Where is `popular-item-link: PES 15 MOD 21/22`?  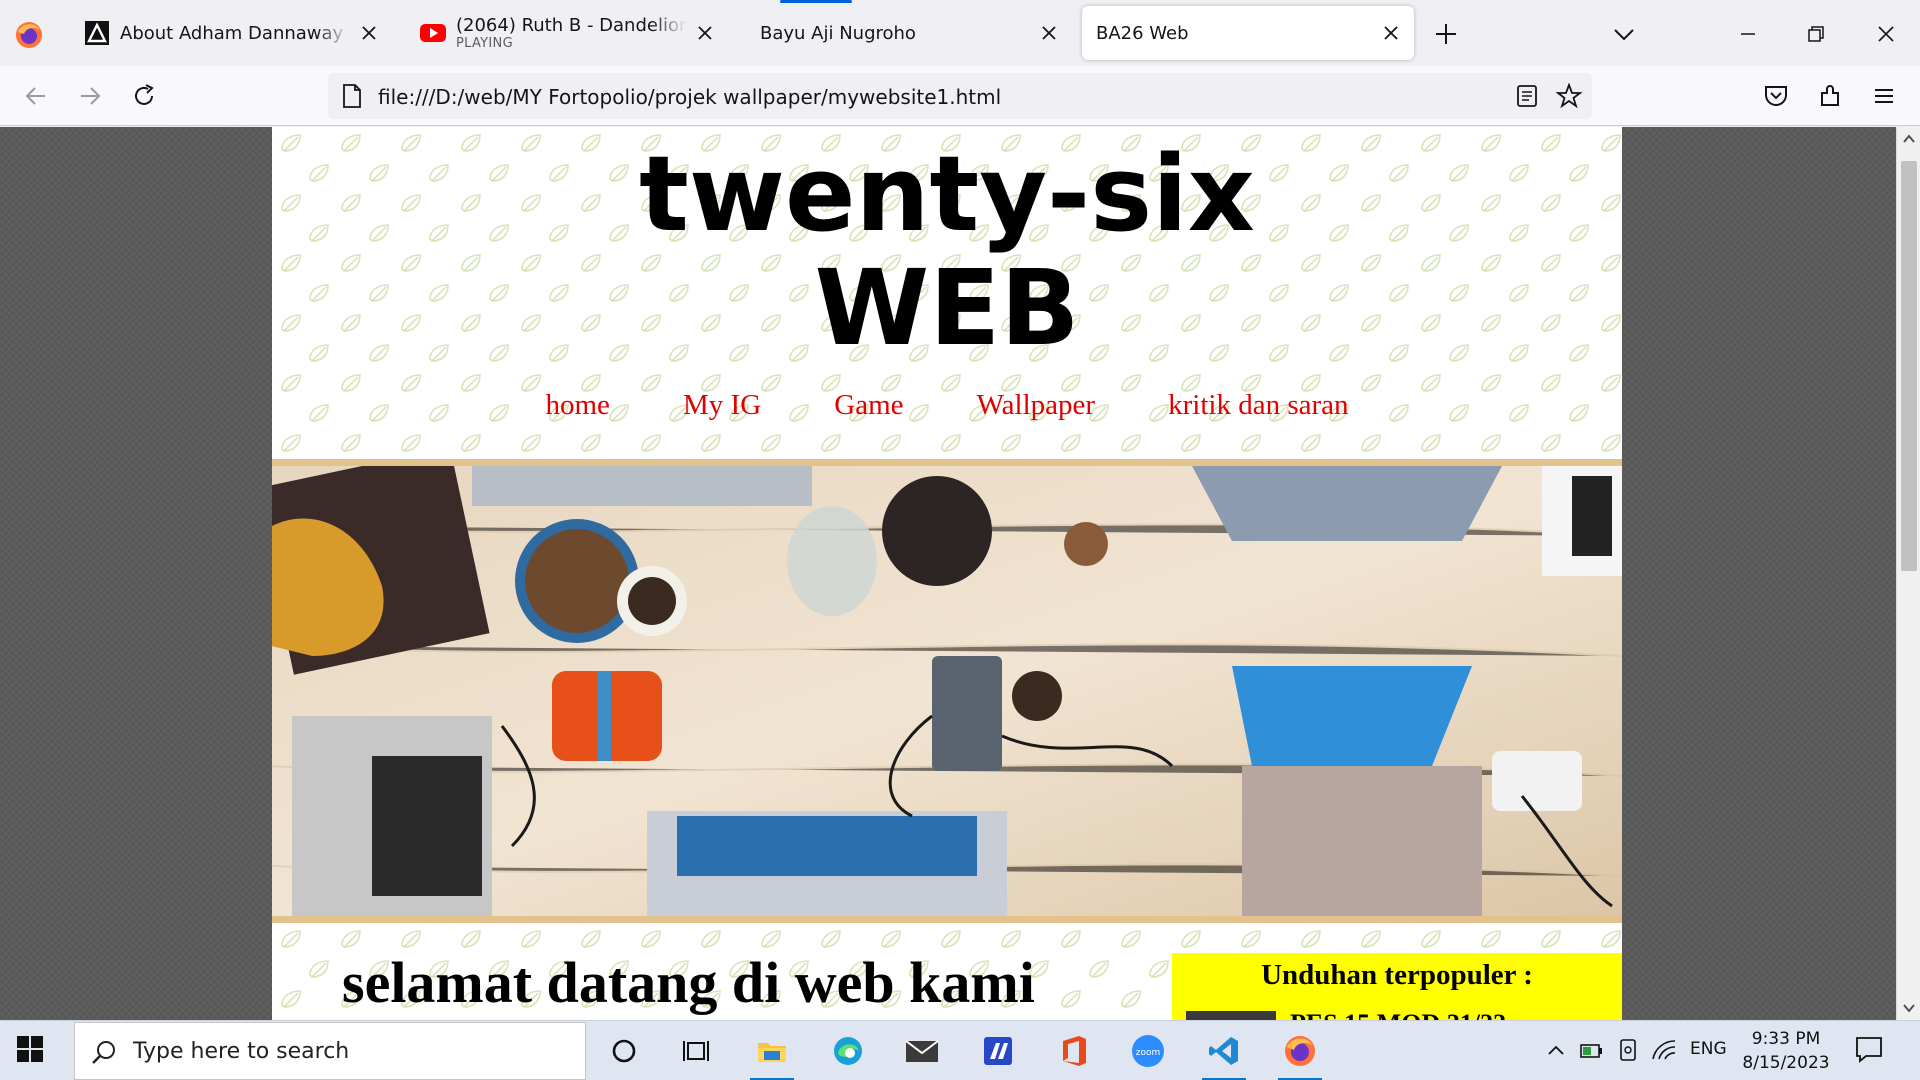
popular-item-link: PES 15 MOD 21/22 is located at coordinates (1398, 1014).